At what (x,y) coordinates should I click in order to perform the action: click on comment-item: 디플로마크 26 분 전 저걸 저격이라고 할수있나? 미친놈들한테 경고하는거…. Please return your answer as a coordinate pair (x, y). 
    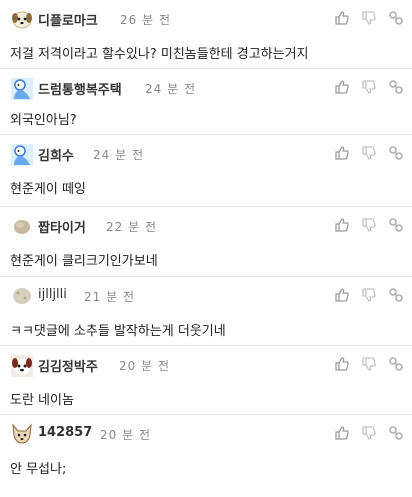
    Looking at the image, I should click on (206, 34).